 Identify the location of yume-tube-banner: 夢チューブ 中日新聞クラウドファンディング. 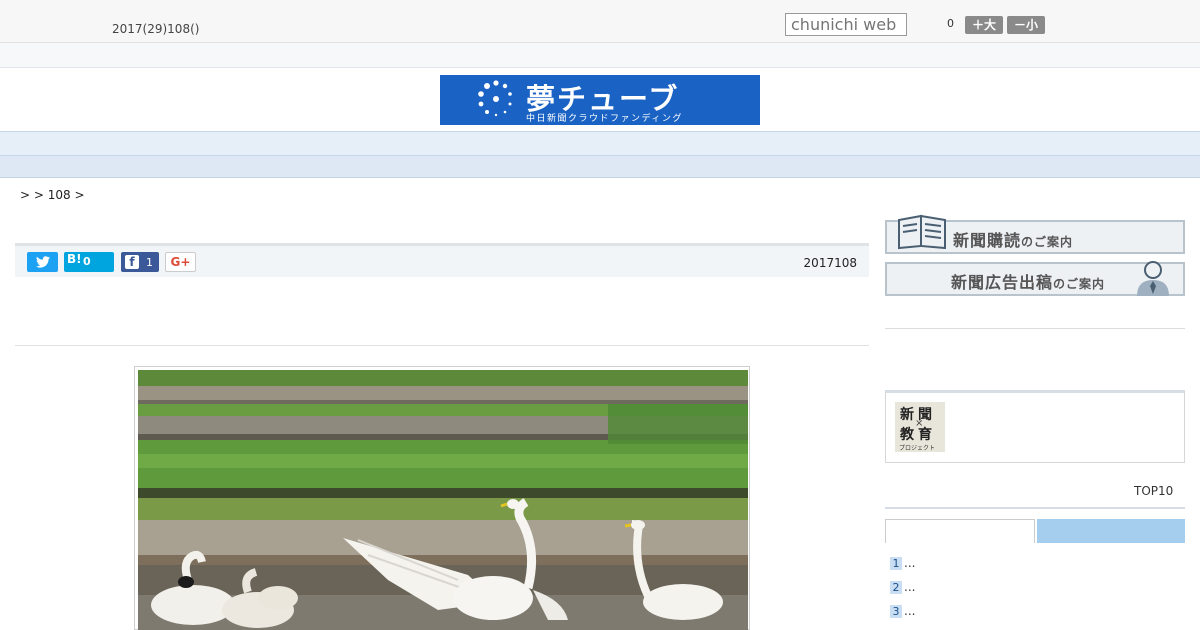
(600, 100).